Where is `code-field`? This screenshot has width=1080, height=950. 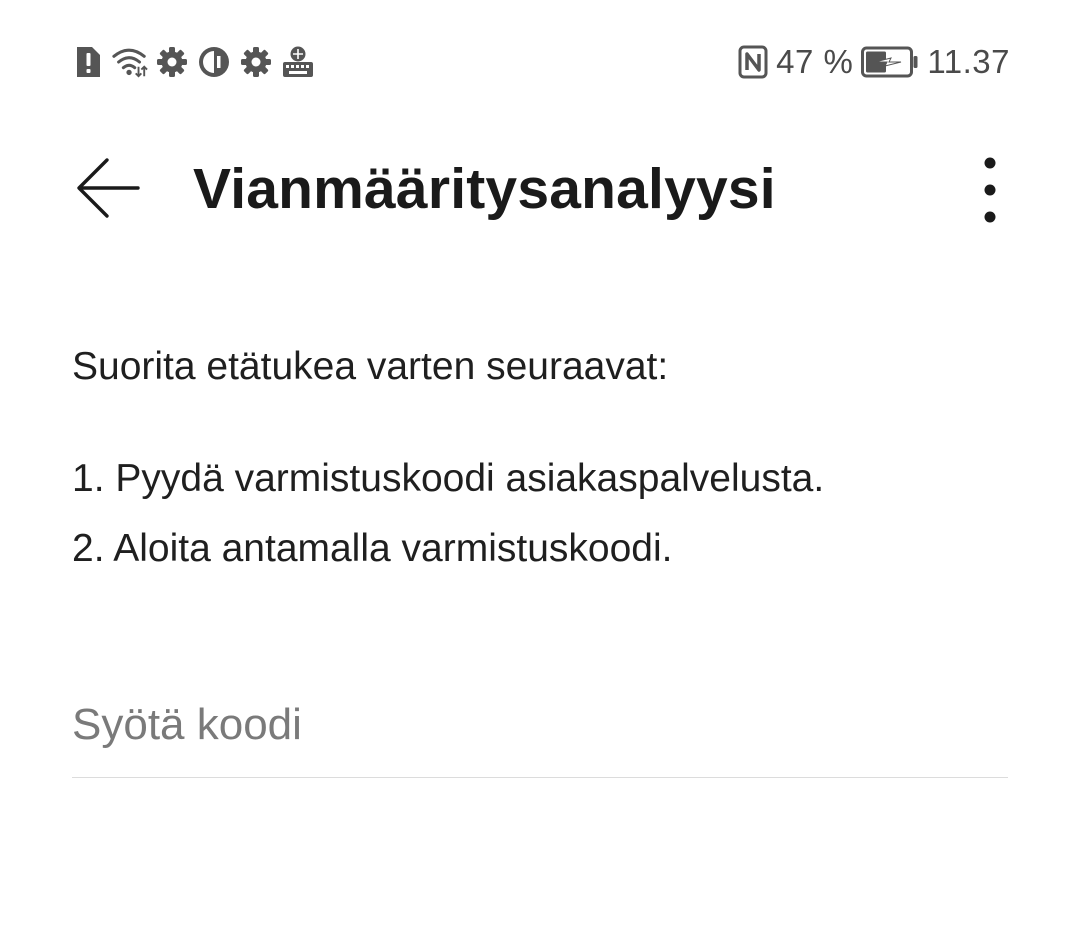
code-field is located at coordinates (540, 731).